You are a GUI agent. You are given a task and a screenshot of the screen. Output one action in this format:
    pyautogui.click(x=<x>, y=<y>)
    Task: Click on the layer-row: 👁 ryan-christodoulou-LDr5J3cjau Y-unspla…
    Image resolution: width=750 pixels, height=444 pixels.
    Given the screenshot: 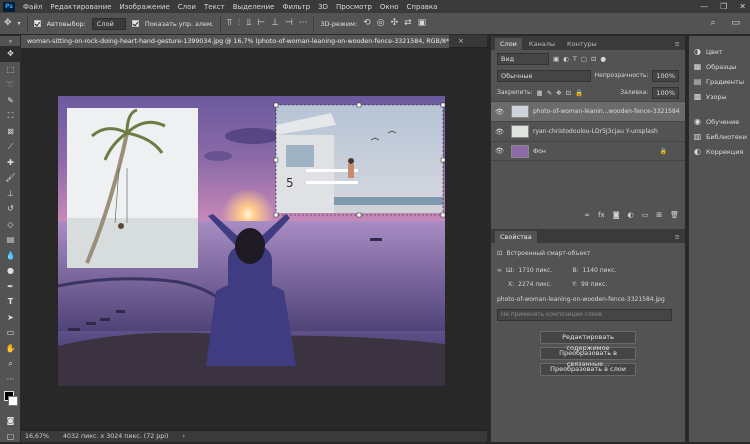 What is the action you would take?
    pyautogui.click(x=588, y=131)
    